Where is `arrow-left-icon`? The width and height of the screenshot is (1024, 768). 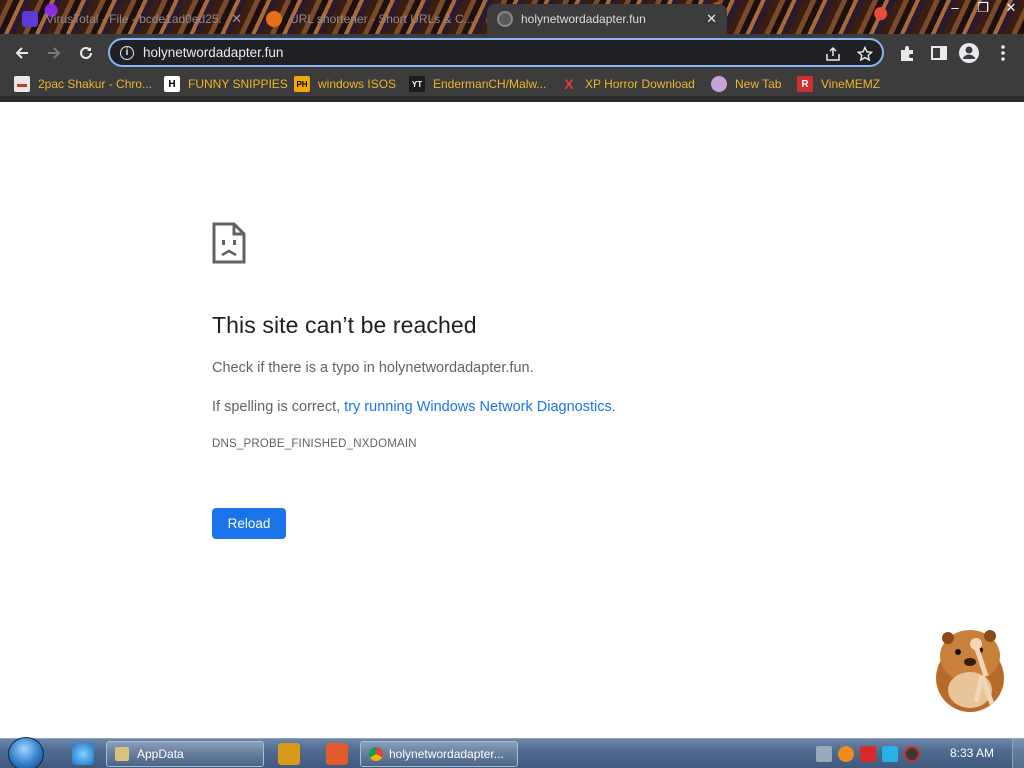 arrow-left-icon is located at coordinates (21, 53).